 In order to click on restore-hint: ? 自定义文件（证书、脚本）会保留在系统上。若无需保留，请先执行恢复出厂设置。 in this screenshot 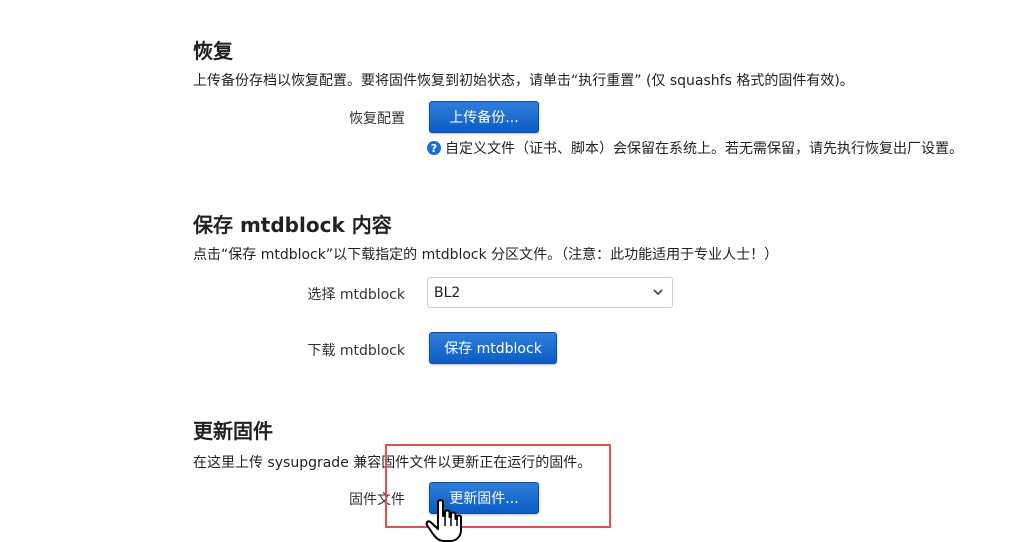, I will do `click(695, 148)`.